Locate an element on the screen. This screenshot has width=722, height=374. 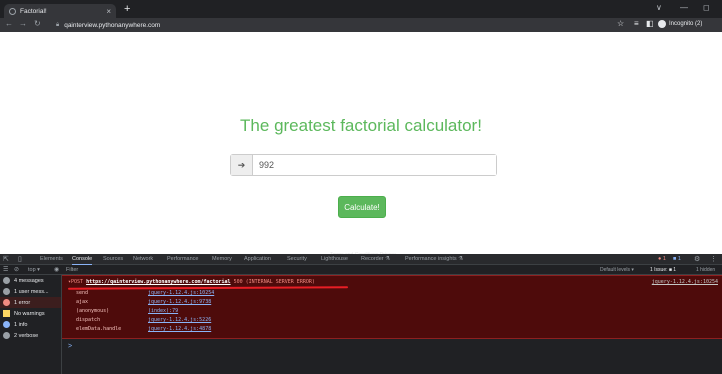
close-tab-icon: × is located at coordinates (108, 11).